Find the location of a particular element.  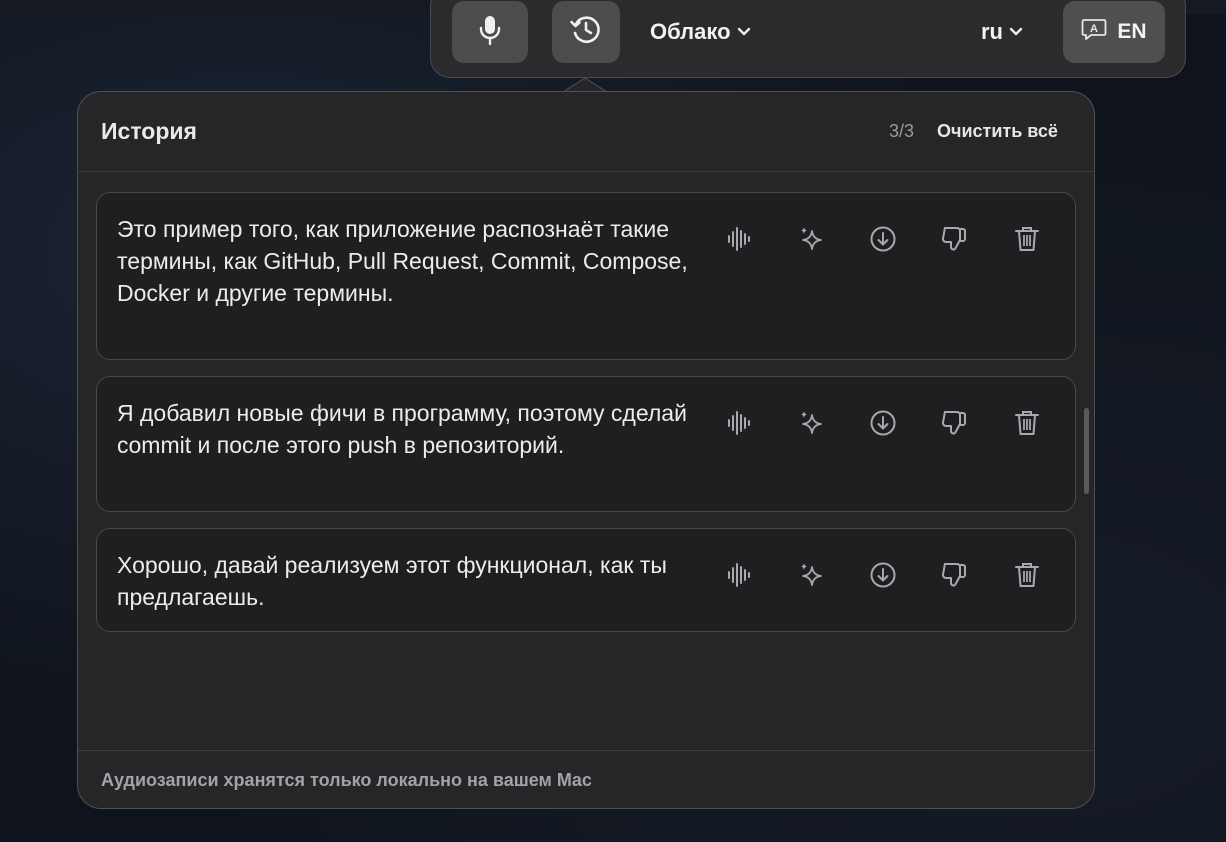

microphone-button is located at coordinates (490, 32).